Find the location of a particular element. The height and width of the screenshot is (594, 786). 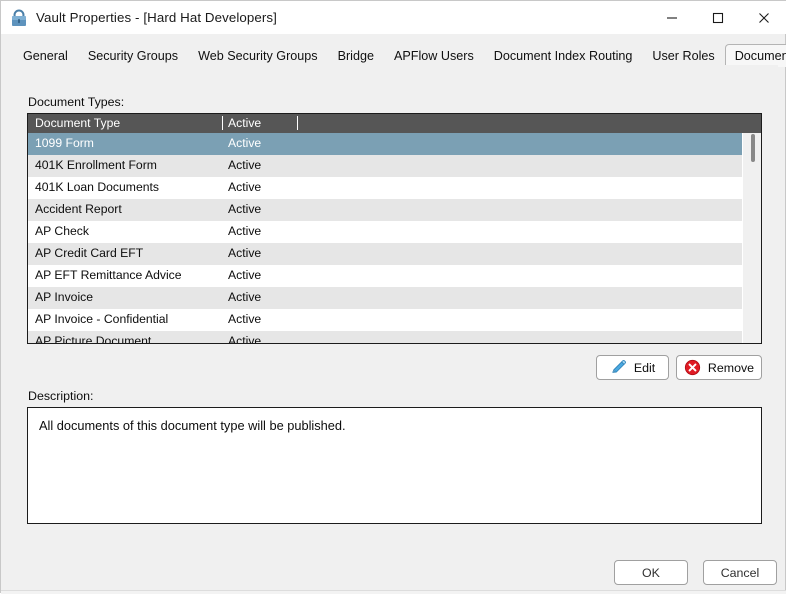

minimize-icon is located at coordinates (672, 17).